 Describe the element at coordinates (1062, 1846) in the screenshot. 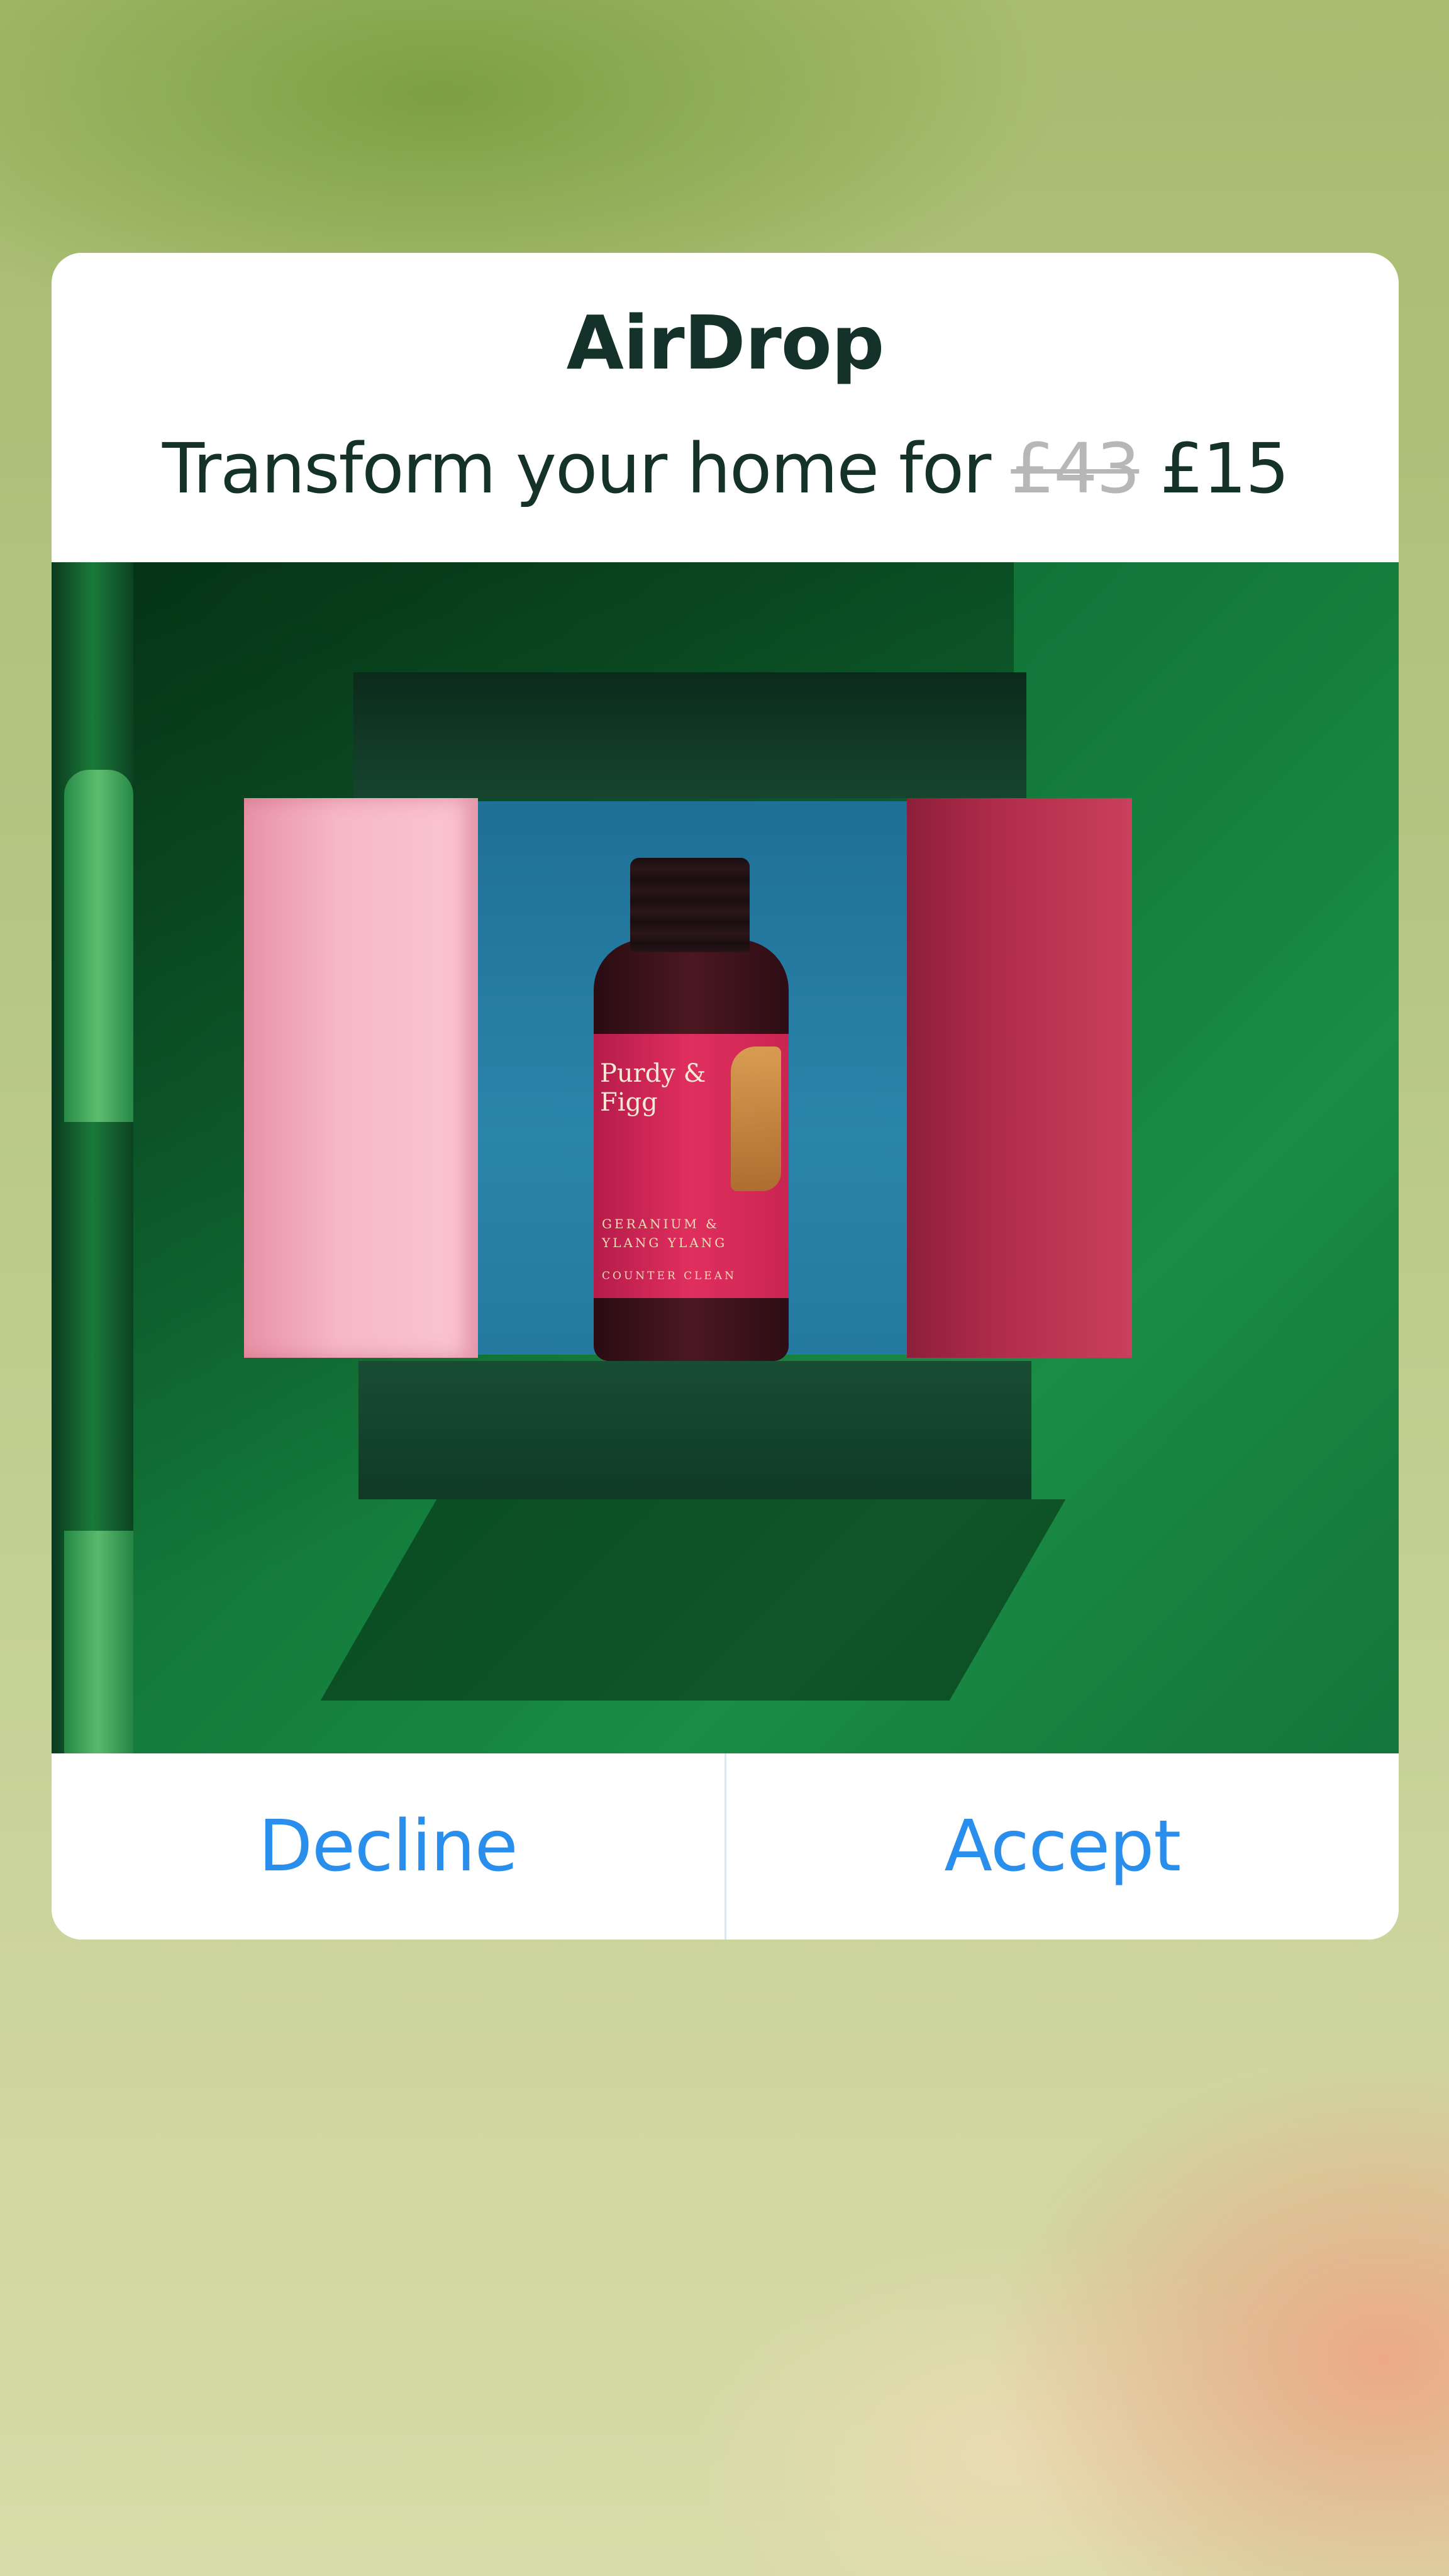

I see `accept-button: Accept` at that location.